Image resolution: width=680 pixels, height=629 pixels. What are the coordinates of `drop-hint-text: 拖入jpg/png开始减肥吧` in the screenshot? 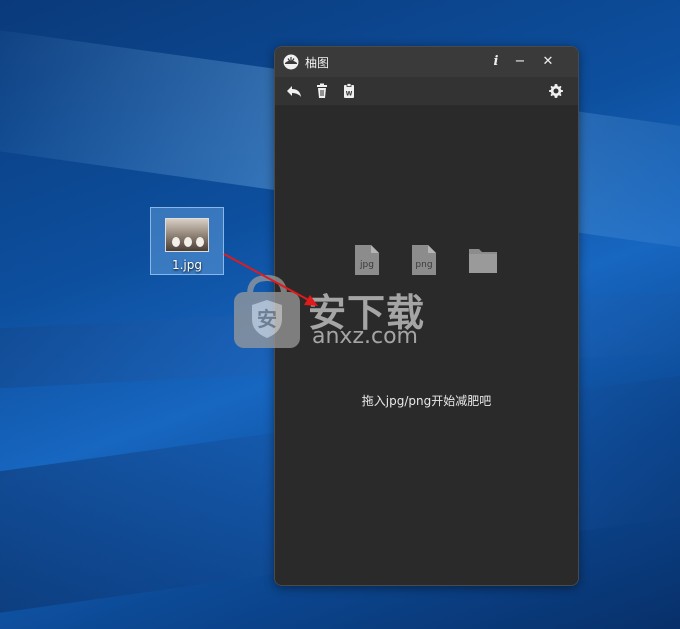 It's located at (426, 401).